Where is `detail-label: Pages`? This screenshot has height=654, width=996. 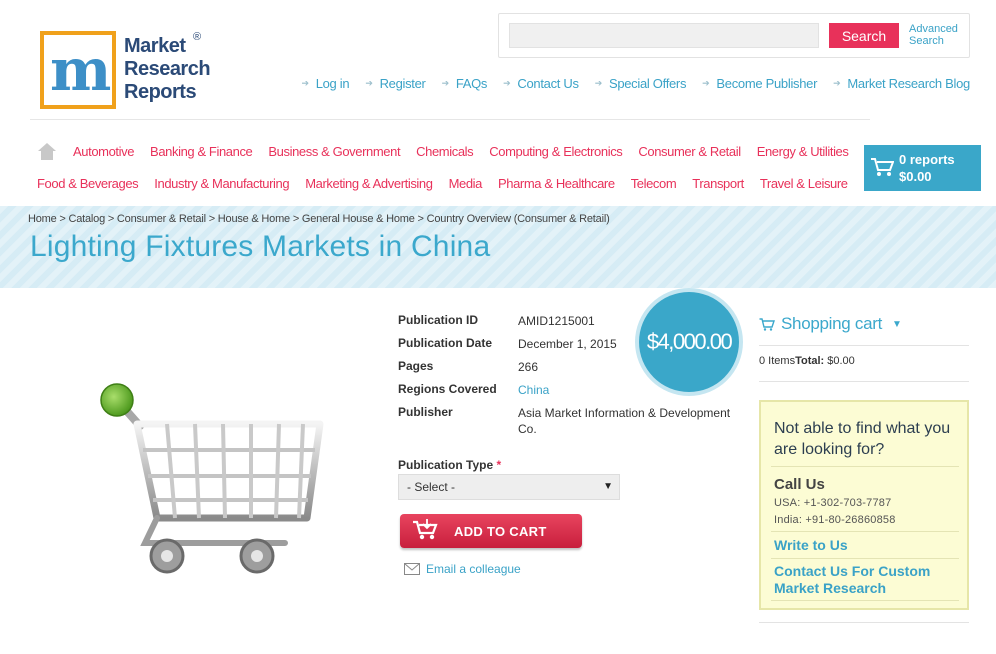
detail-label: Pages is located at coordinates (416, 366).